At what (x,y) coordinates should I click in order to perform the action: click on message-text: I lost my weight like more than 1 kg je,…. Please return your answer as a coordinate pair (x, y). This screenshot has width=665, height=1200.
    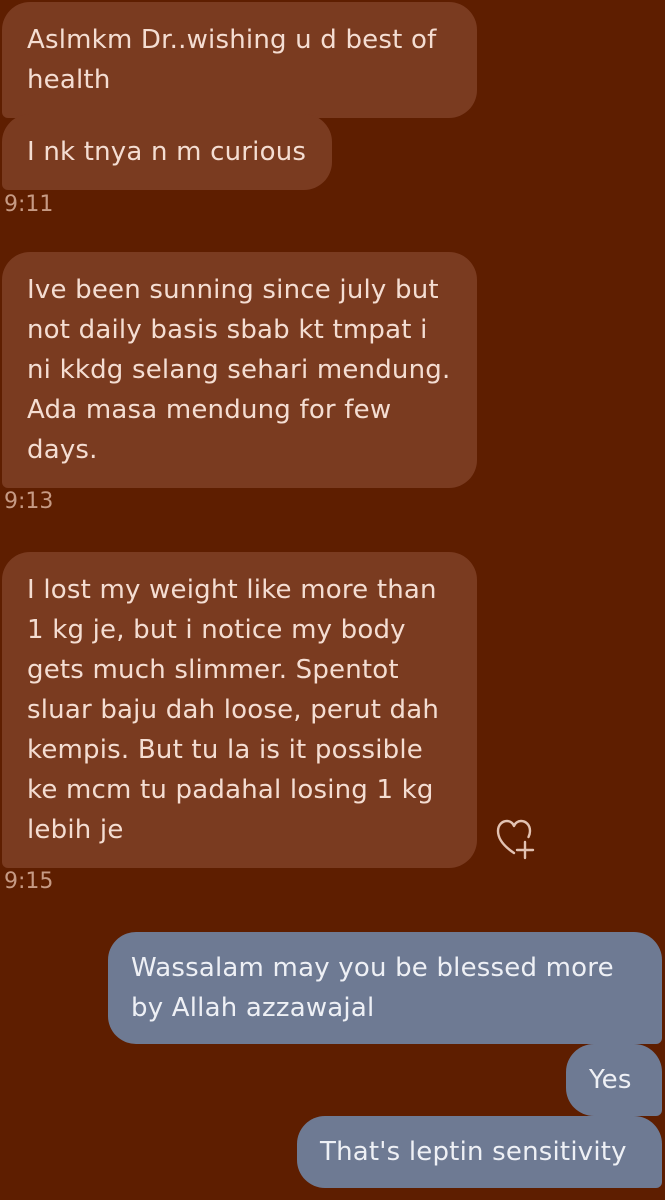
    Looking at the image, I should click on (233, 710).